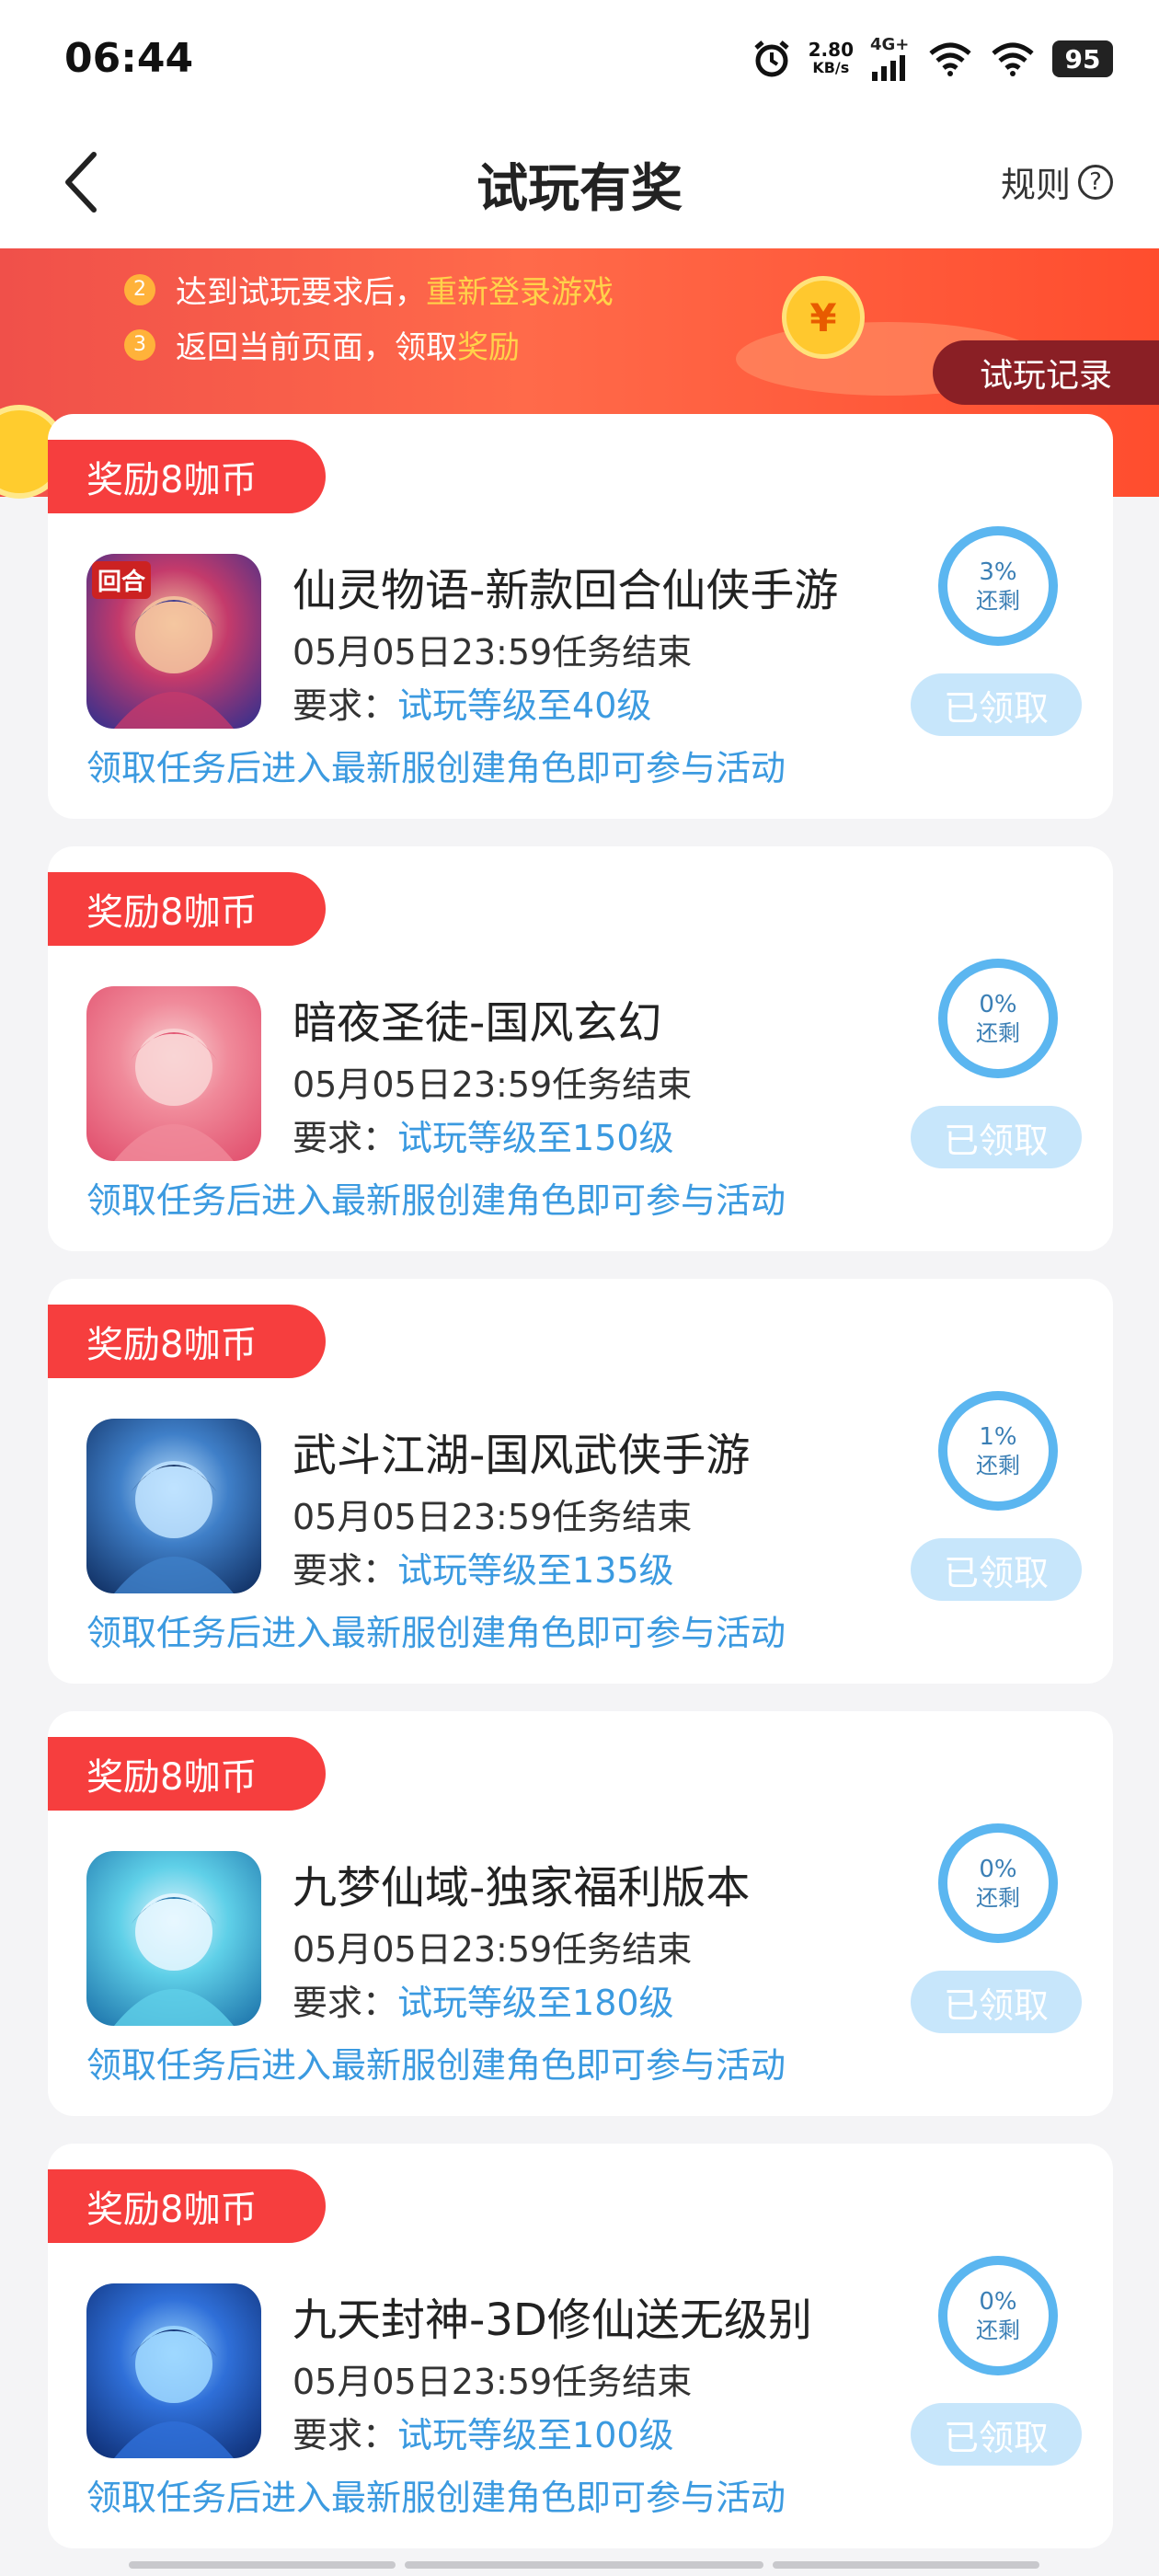 This screenshot has height=2576, width=1159. I want to click on remaining-progress-ring: 3% 还剩, so click(998, 586).